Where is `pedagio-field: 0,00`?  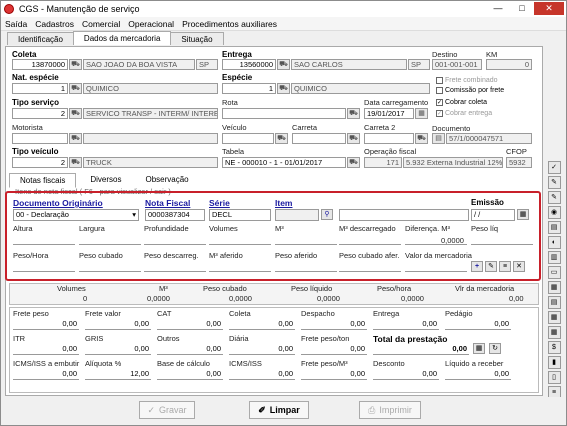 pedagio-field: 0,00 is located at coordinates (478, 324).